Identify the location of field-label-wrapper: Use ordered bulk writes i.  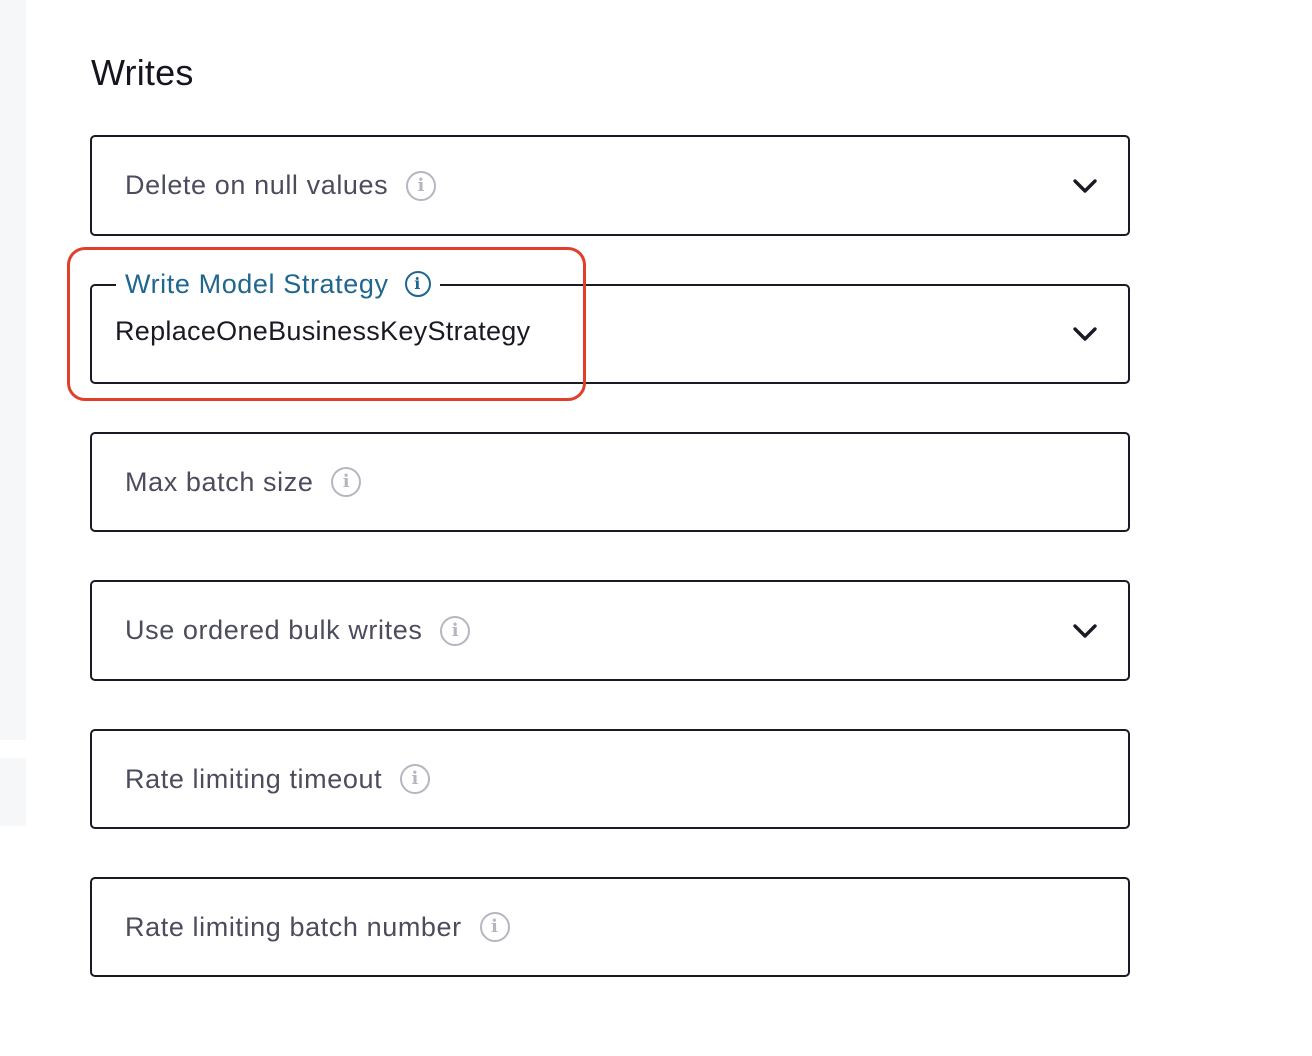
(298, 630).